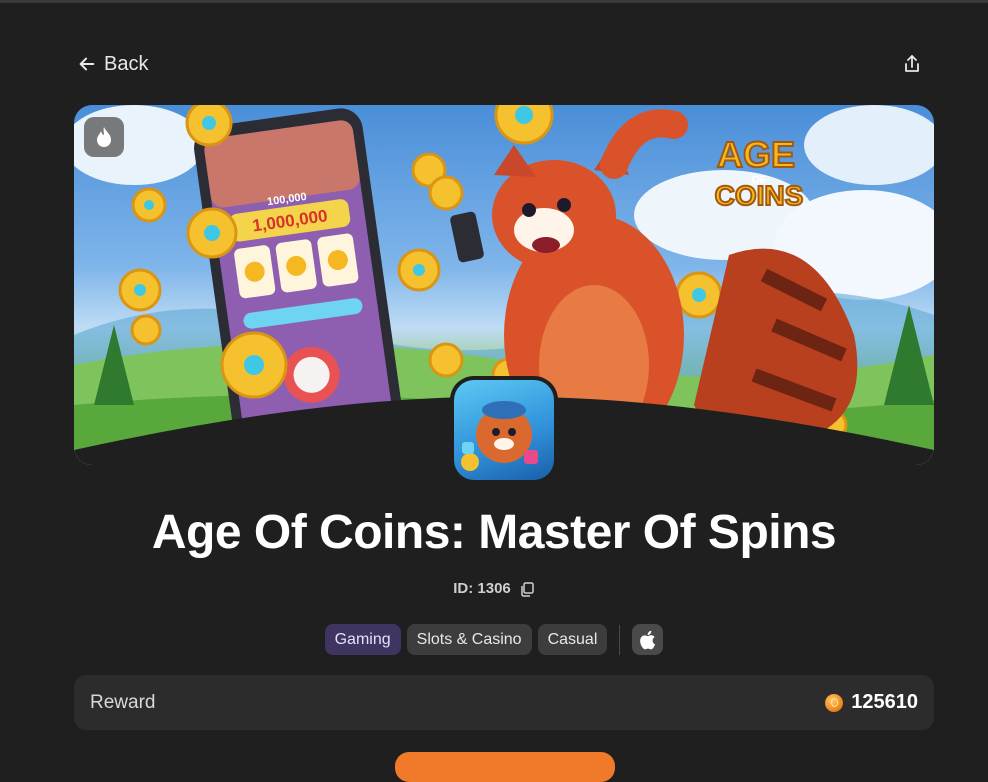  I want to click on back-label: Back, so click(126, 63).